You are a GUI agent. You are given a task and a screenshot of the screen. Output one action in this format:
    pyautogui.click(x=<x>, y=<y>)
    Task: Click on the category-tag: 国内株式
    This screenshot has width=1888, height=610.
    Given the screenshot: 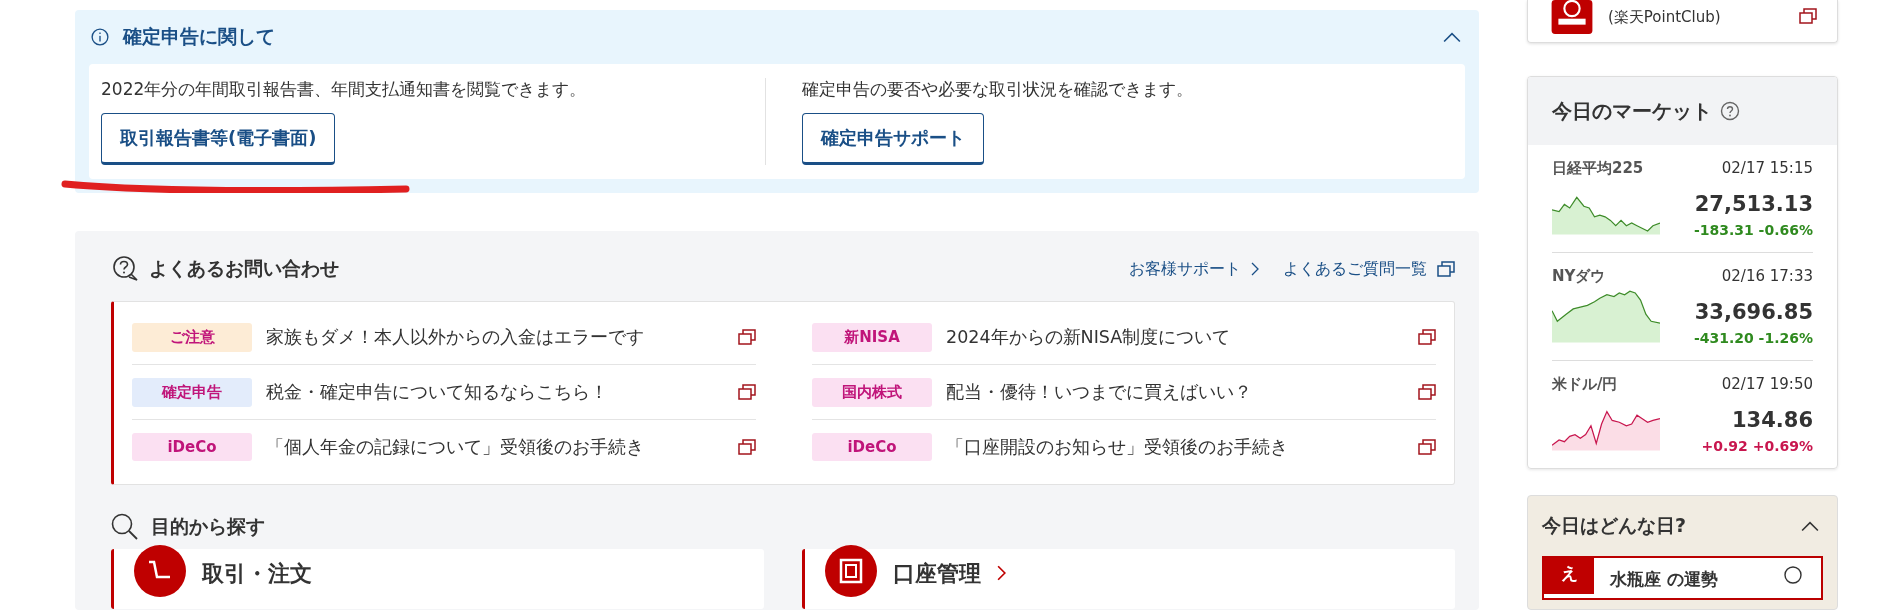 What is the action you would take?
    pyautogui.click(x=872, y=392)
    